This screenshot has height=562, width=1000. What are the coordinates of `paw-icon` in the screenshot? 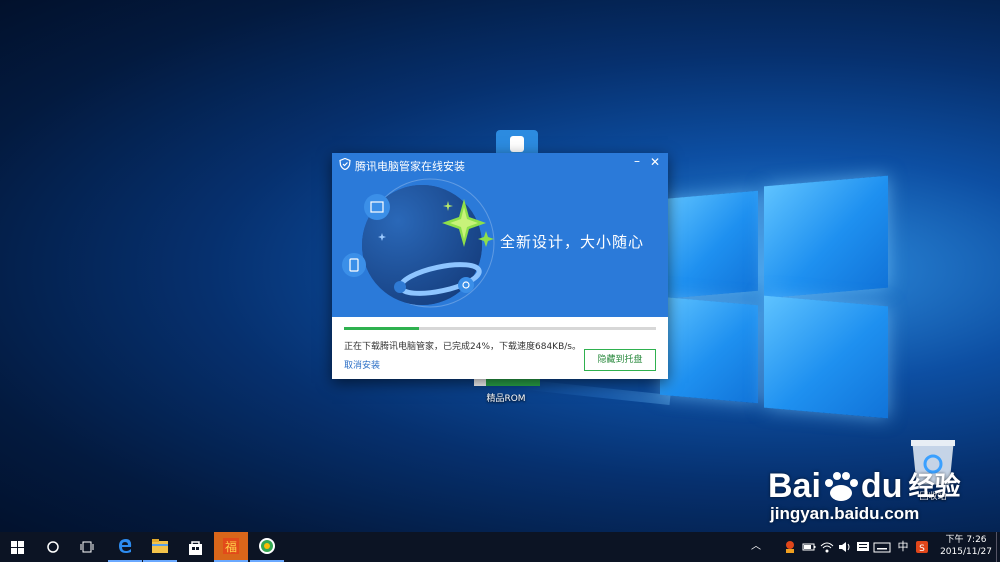 It's located at (841, 486).